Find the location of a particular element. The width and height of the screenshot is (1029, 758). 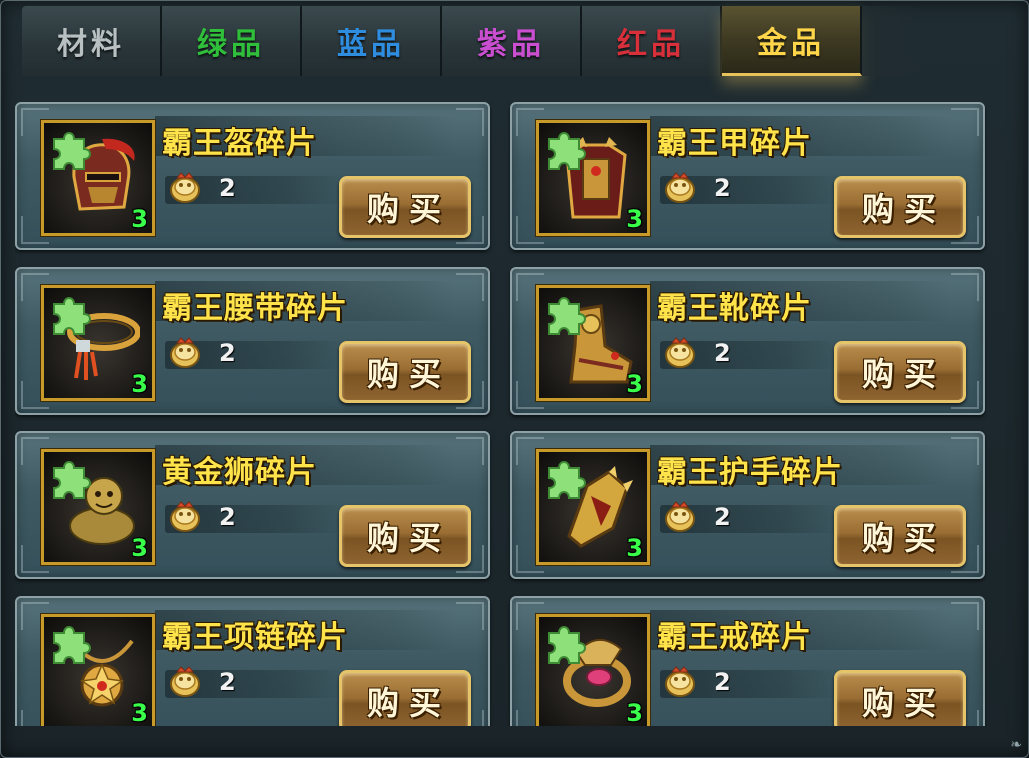

corner-ornament-icon: ❧ is located at coordinates (1016, 745).